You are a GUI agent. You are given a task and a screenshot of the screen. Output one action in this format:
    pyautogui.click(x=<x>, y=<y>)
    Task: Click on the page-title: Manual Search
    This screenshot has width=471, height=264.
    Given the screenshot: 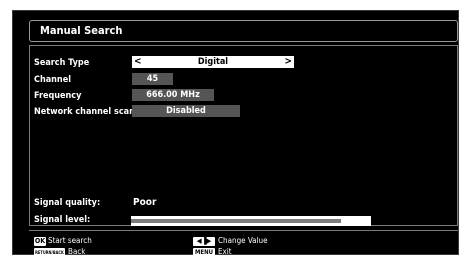 What is the action you would take?
    pyautogui.click(x=81, y=30)
    